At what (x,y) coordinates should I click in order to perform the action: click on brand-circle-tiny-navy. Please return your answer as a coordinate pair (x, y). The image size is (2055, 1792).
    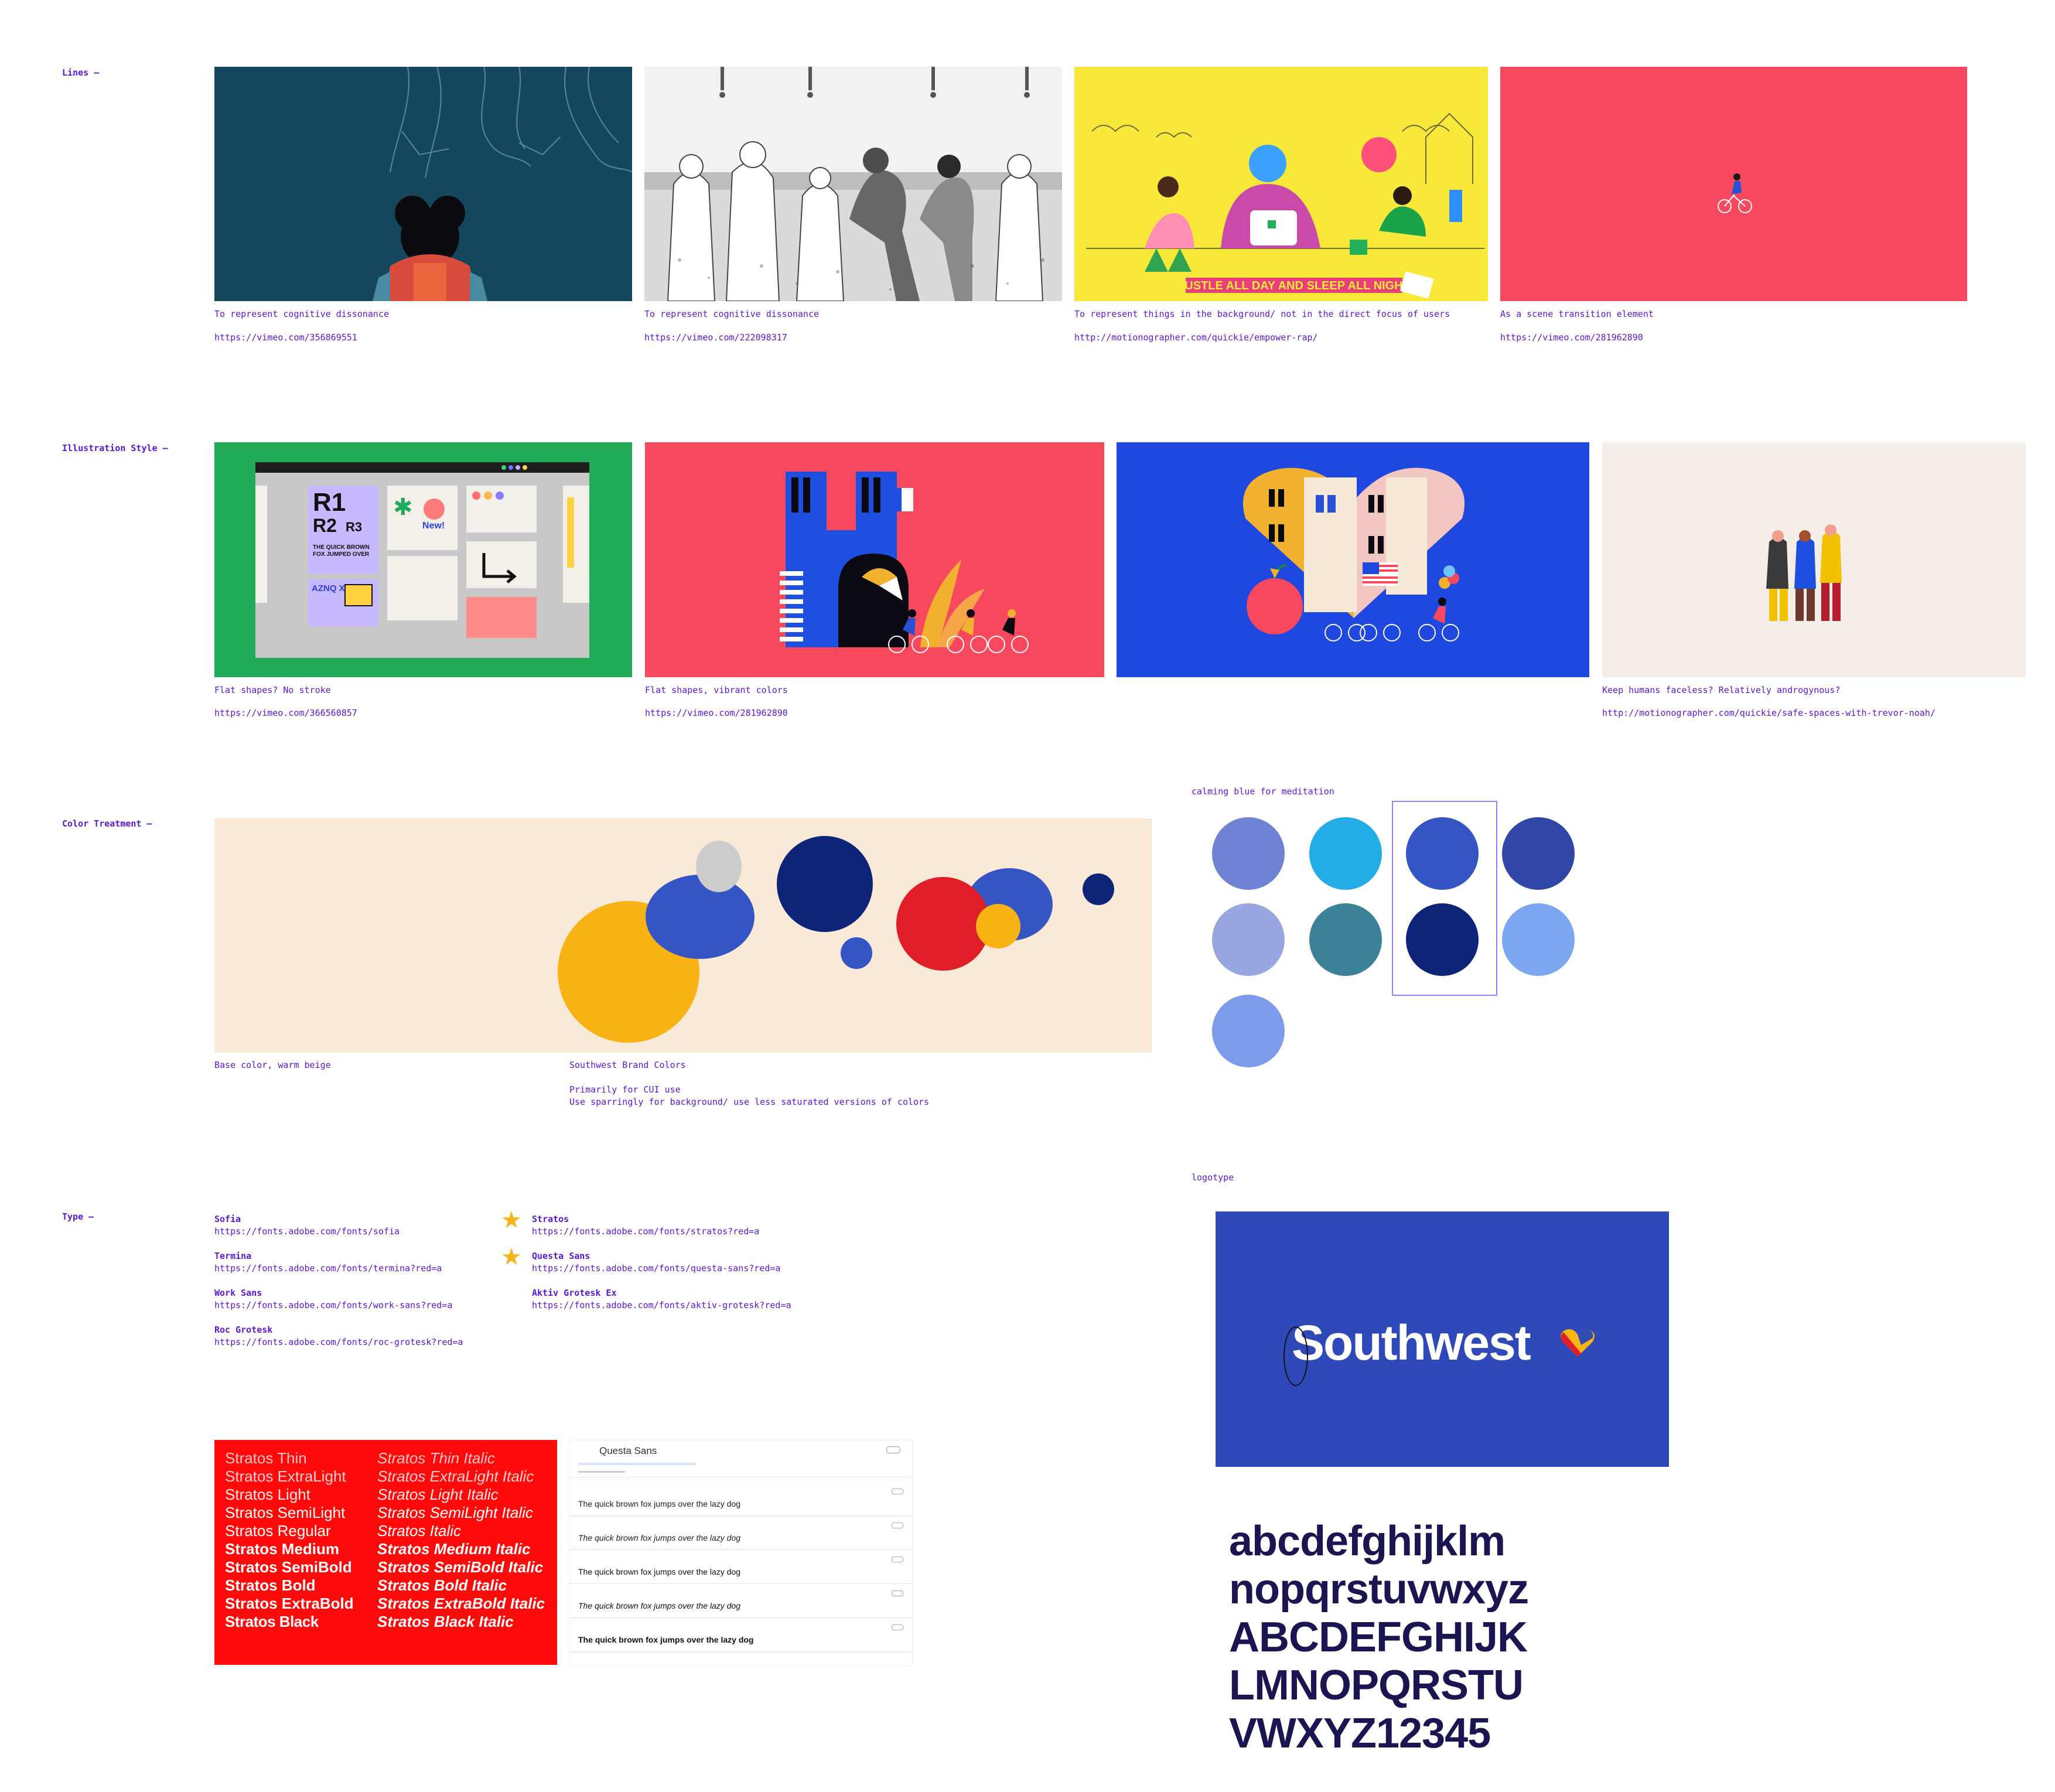
    Looking at the image, I should click on (1098, 889).